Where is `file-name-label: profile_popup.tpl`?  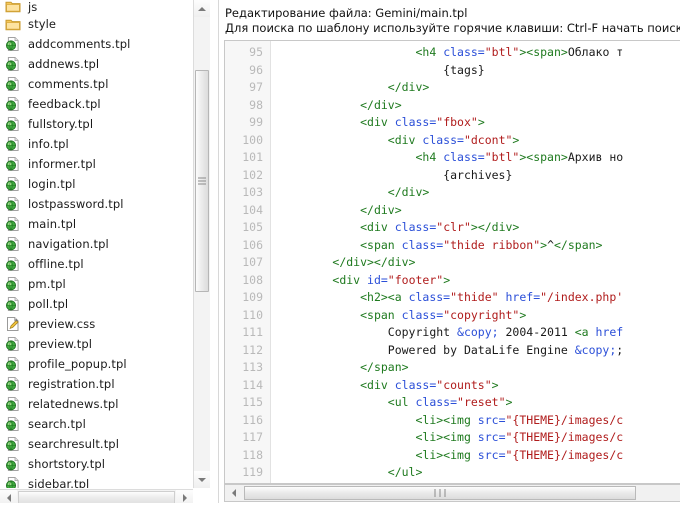
file-name-label: profile_popup.tpl is located at coordinates (77, 364).